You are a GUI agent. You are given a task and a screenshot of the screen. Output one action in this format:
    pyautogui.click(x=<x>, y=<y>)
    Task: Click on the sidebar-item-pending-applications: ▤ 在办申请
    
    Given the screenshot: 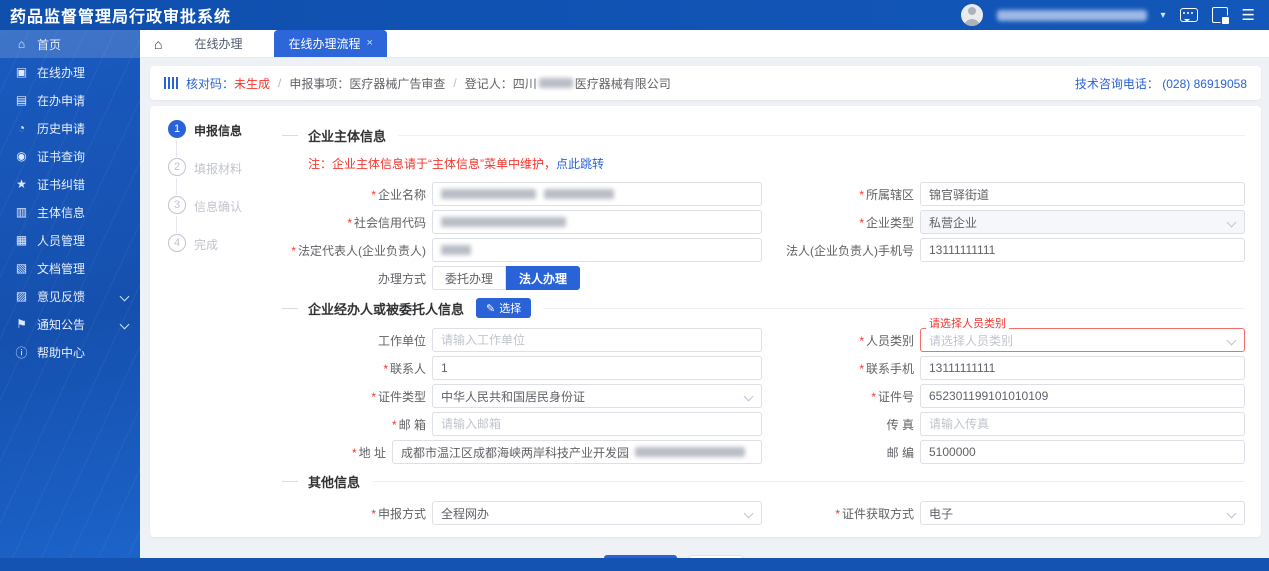 What is the action you would take?
    pyautogui.click(x=70, y=100)
    